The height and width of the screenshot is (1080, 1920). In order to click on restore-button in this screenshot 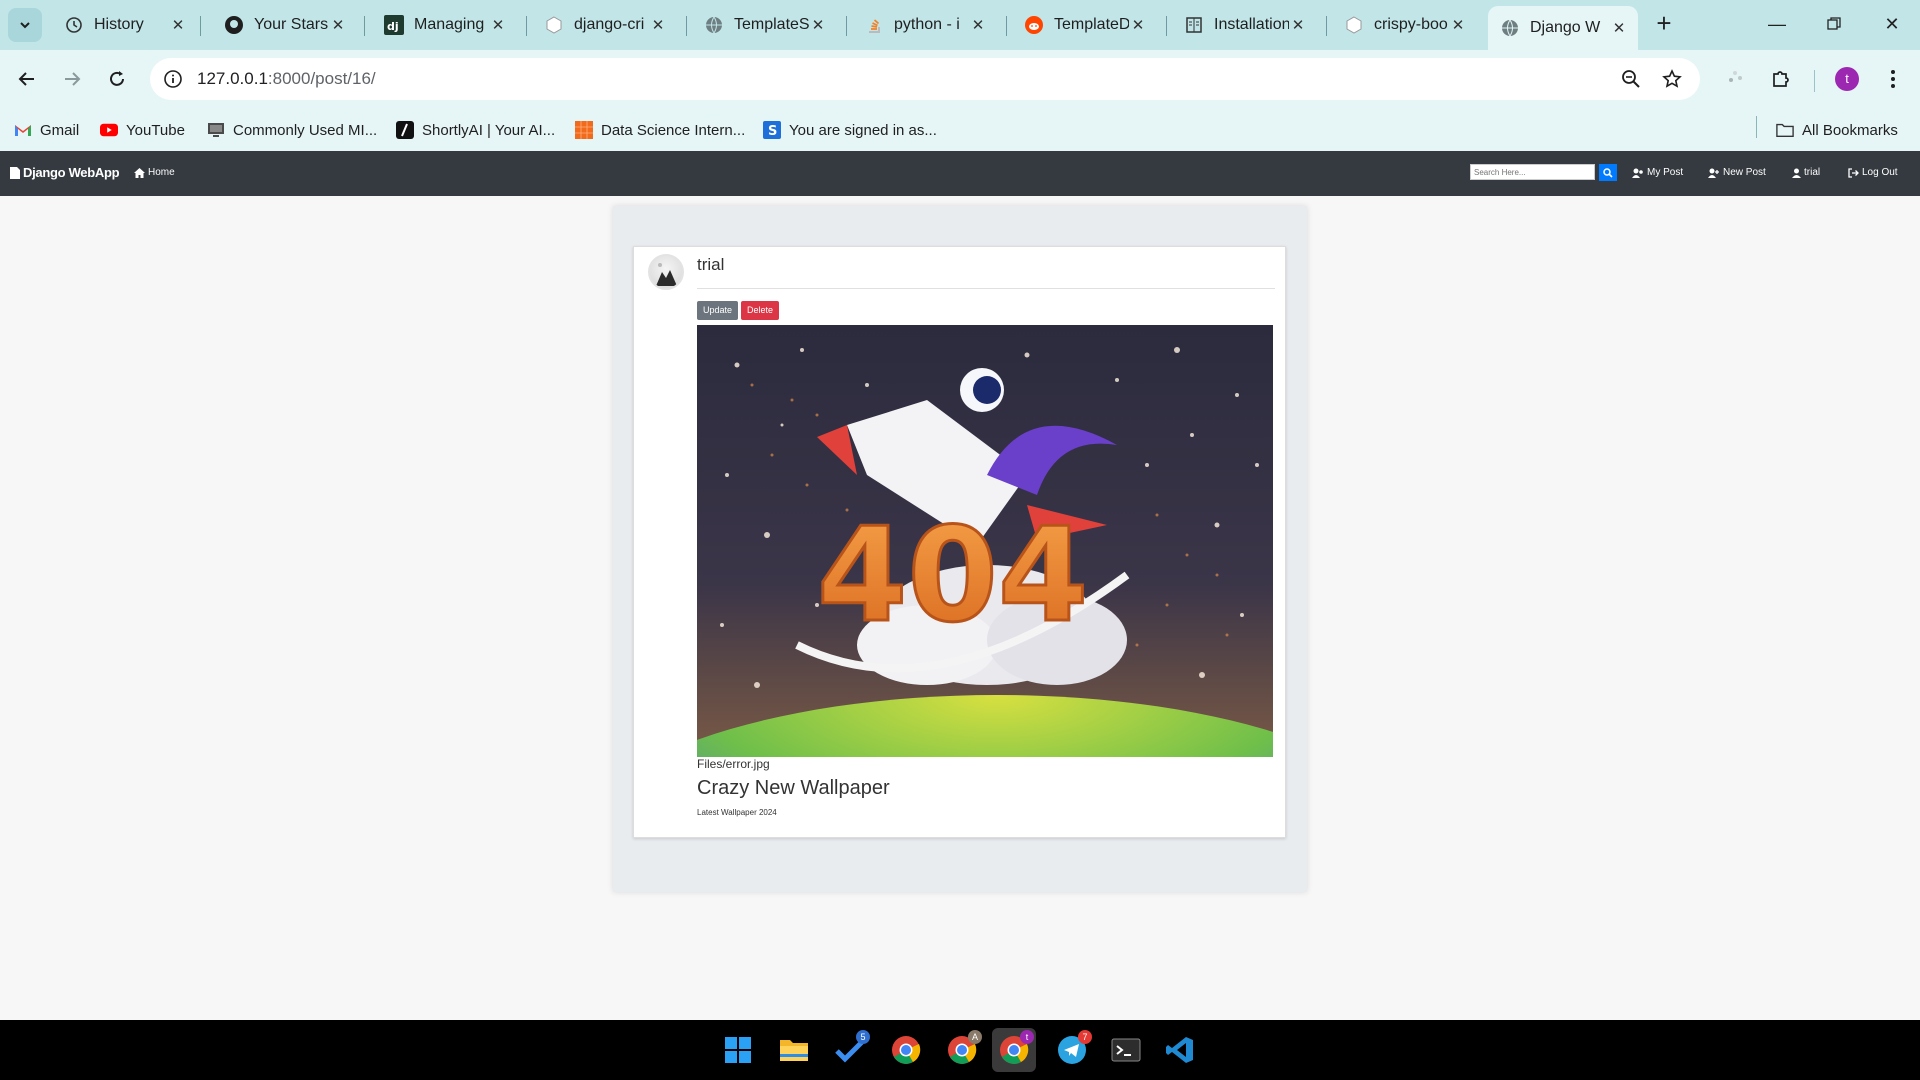, I will do `click(1834, 24)`.